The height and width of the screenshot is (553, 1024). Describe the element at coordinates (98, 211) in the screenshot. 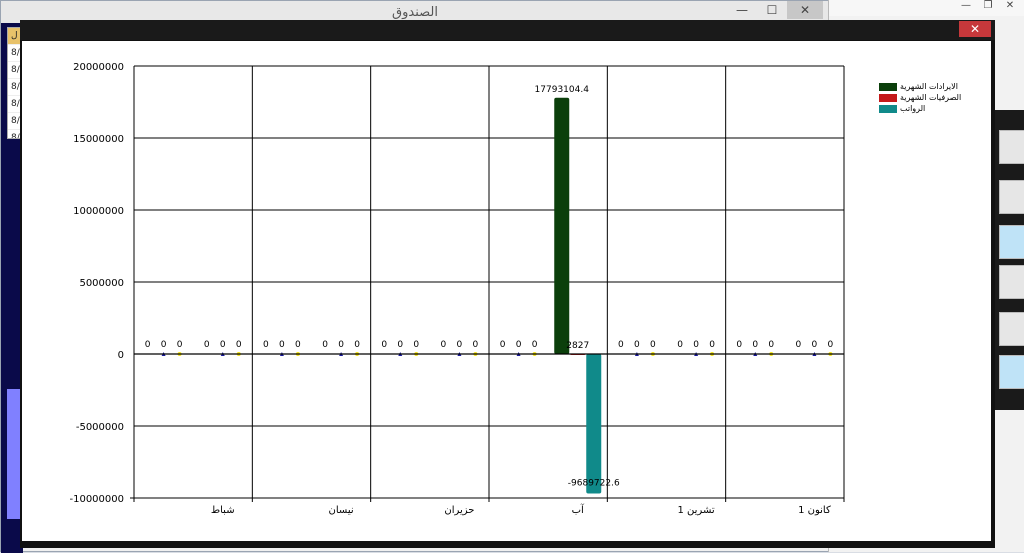

I see `y-tick-label: 10000000` at that location.